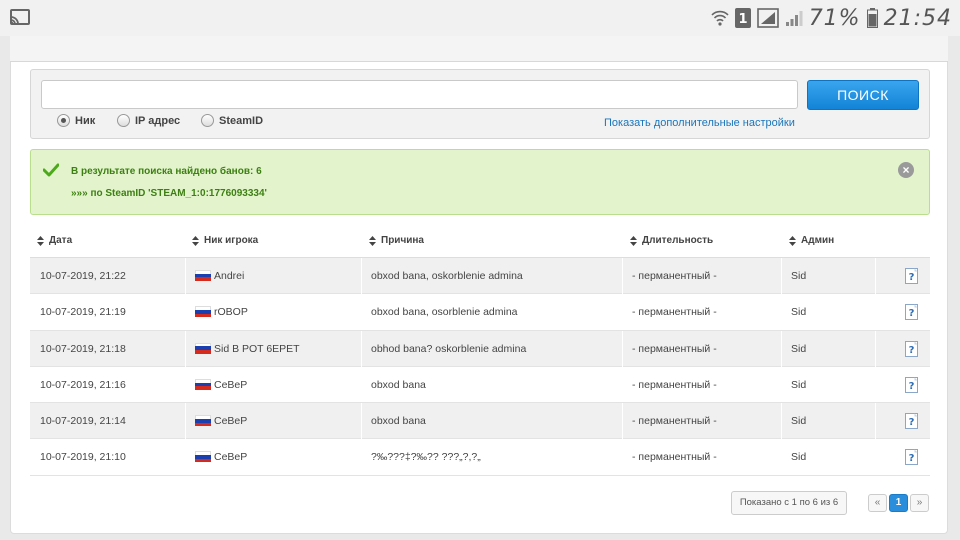 This screenshot has width=960, height=540. I want to click on cell-nick: Andrei, so click(219, 276).